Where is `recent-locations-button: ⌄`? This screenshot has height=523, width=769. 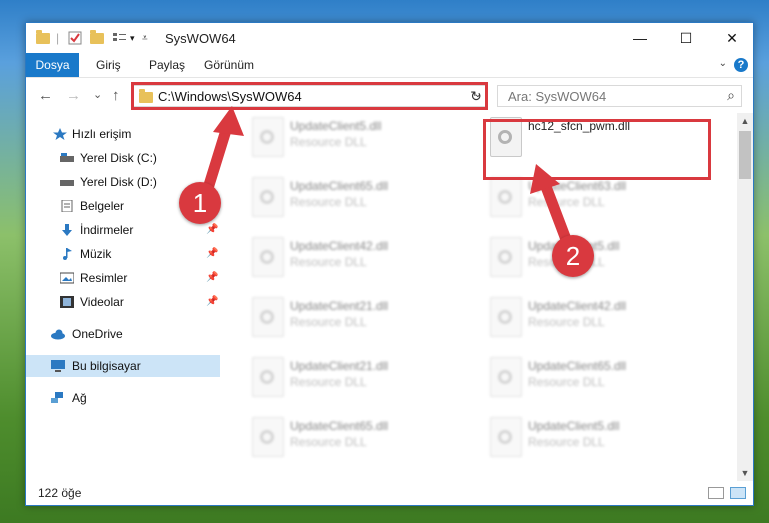
recent-locations-button: ⌄ is located at coordinates (97, 94).